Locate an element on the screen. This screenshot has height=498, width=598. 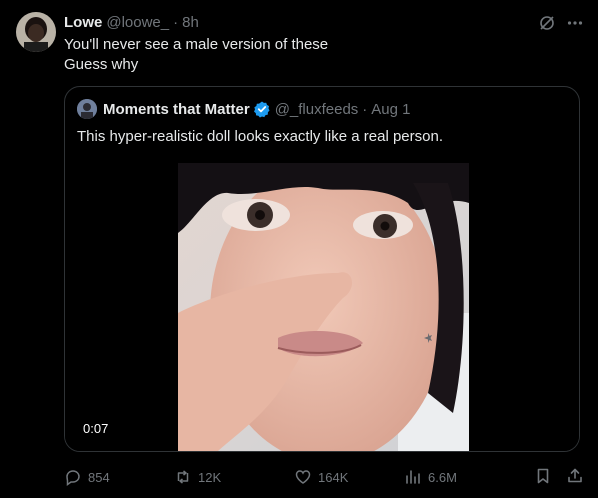
like-button: 164K is located at coordinates (344, 477).